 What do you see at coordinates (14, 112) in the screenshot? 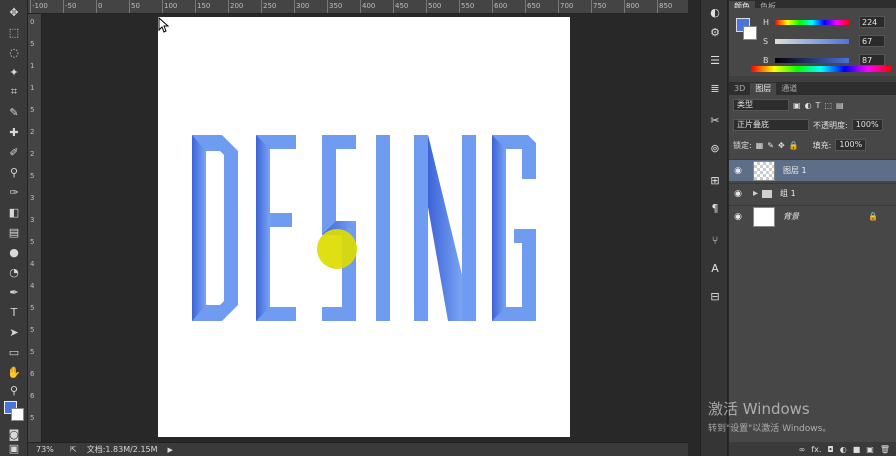
I see `eyedropper-tool-icon: ✎` at bounding box center [14, 112].